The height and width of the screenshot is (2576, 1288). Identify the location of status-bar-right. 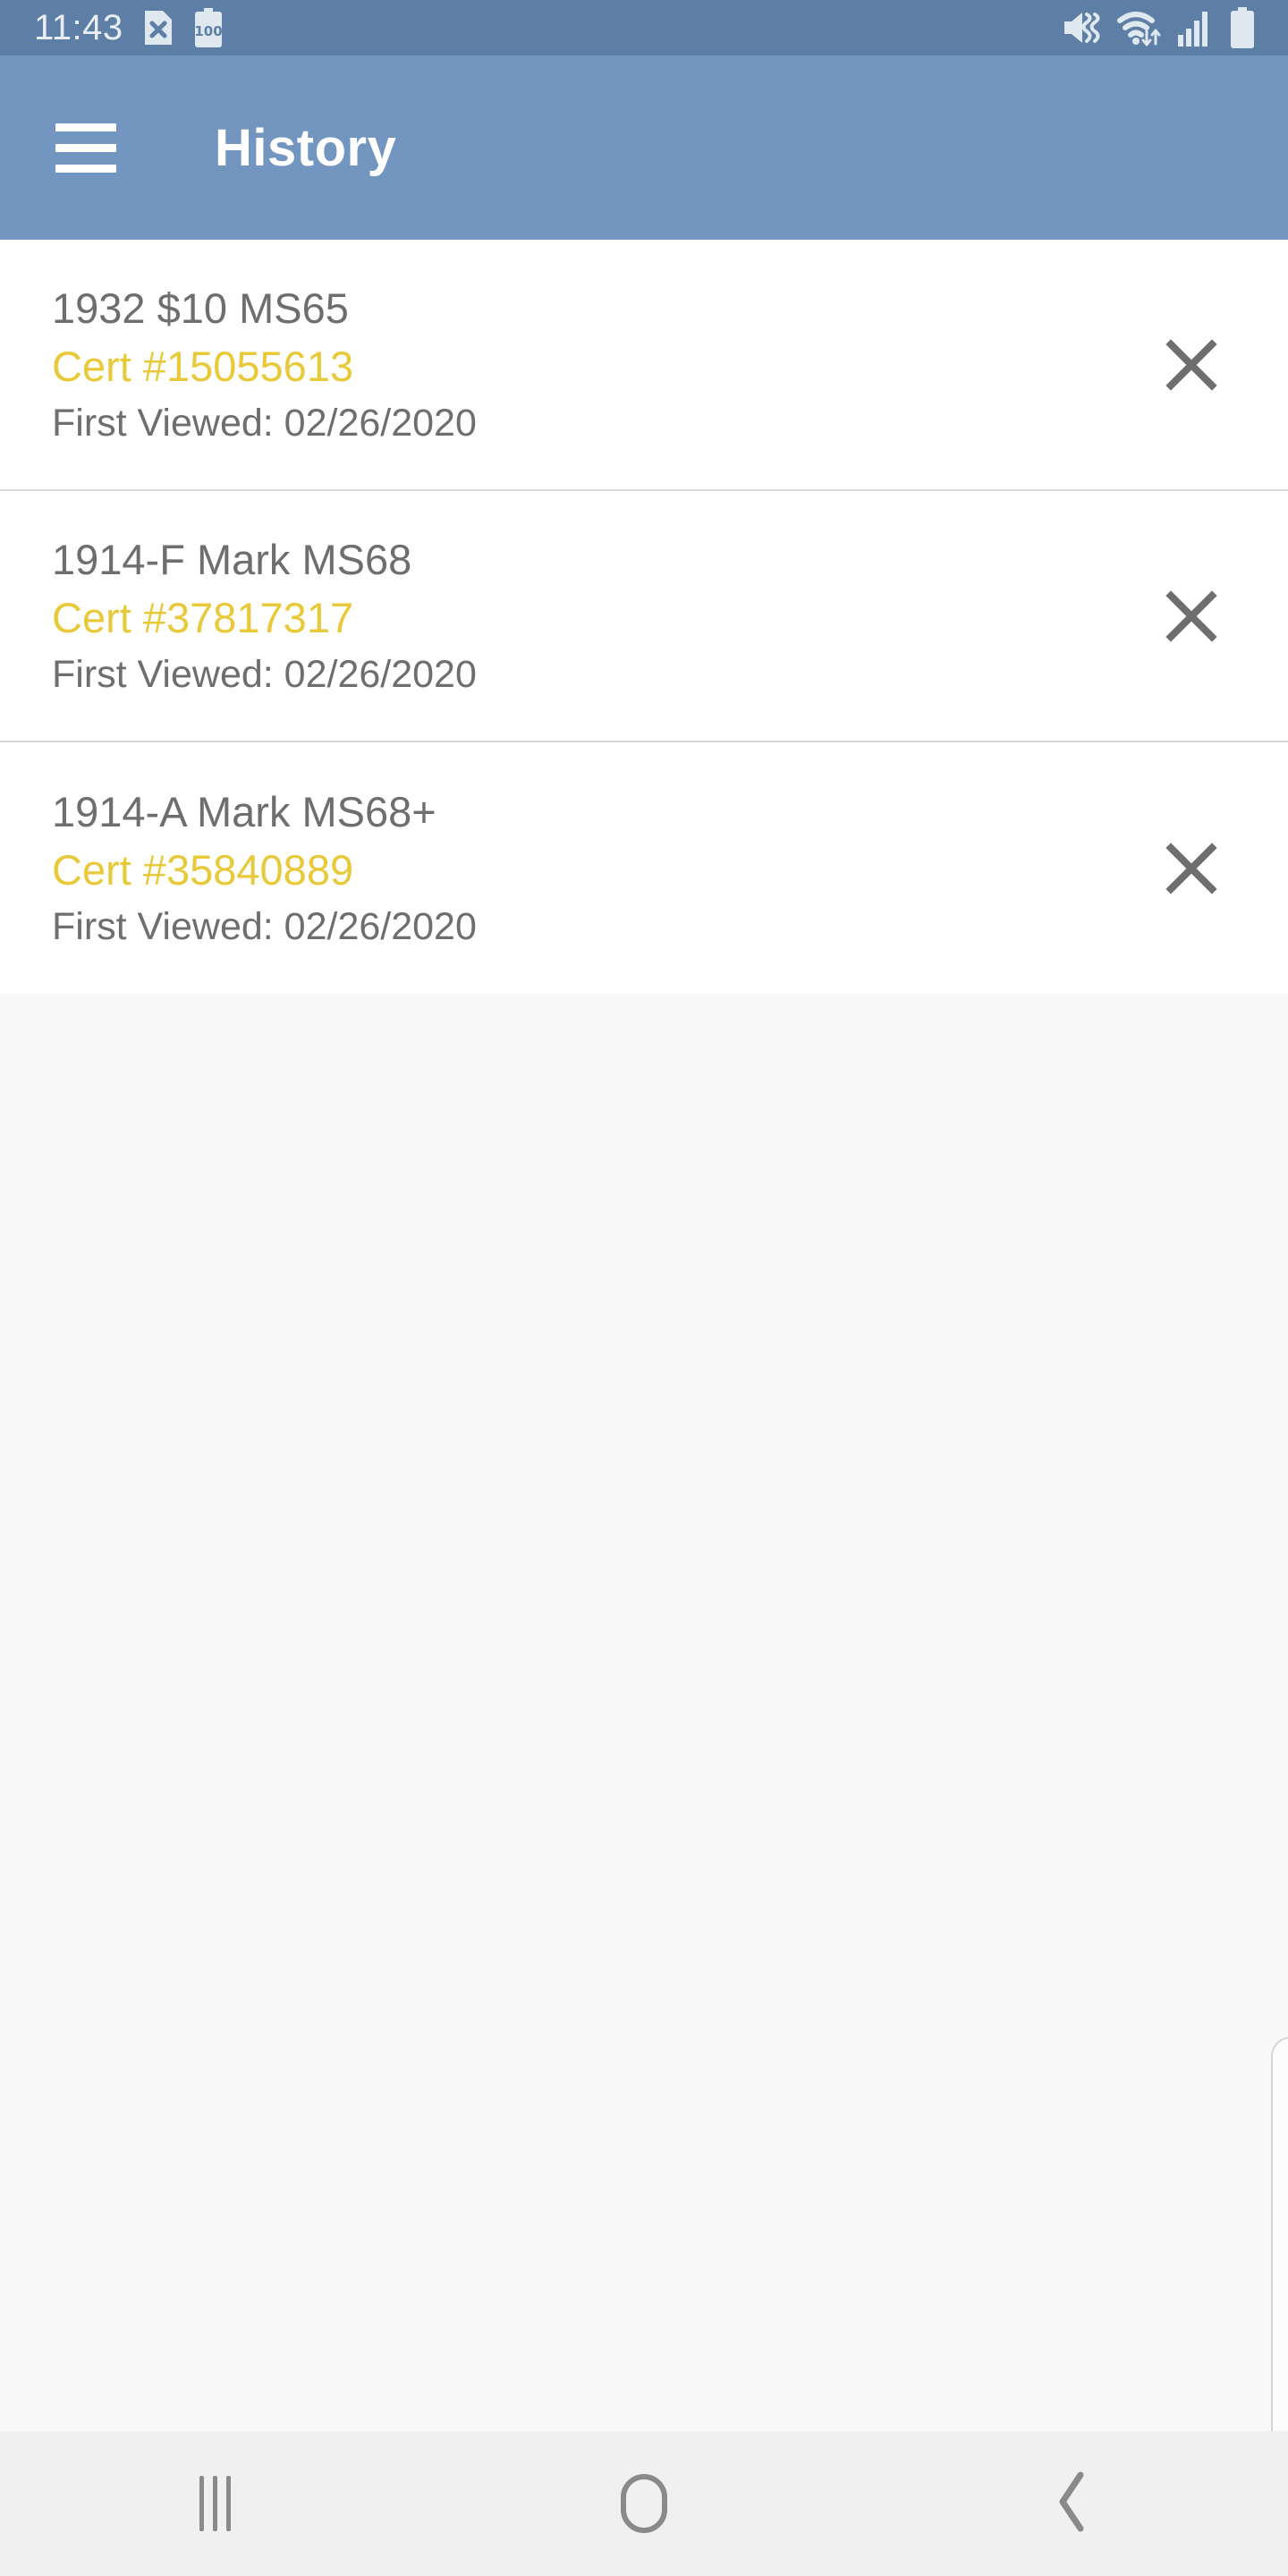
(1174, 27).